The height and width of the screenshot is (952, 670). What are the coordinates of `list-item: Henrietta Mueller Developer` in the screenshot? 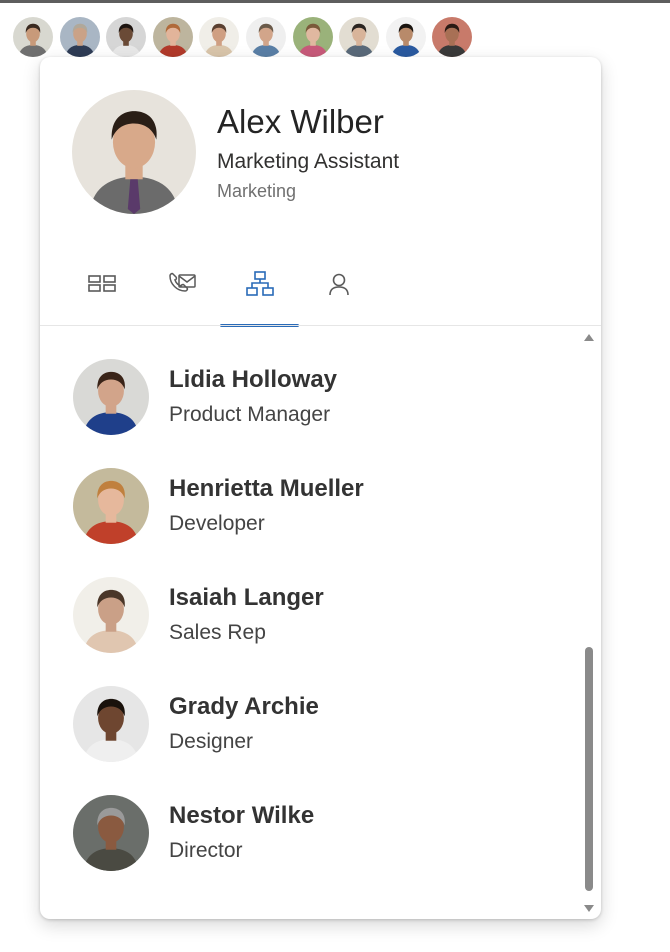 It's located at (300, 506).